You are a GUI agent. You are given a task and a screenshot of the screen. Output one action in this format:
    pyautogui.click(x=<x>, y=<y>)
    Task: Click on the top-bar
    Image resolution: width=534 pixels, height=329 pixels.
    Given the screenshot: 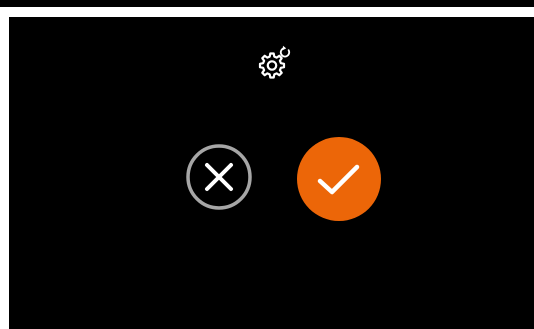 What is the action you would take?
    pyautogui.click(x=267, y=3)
    